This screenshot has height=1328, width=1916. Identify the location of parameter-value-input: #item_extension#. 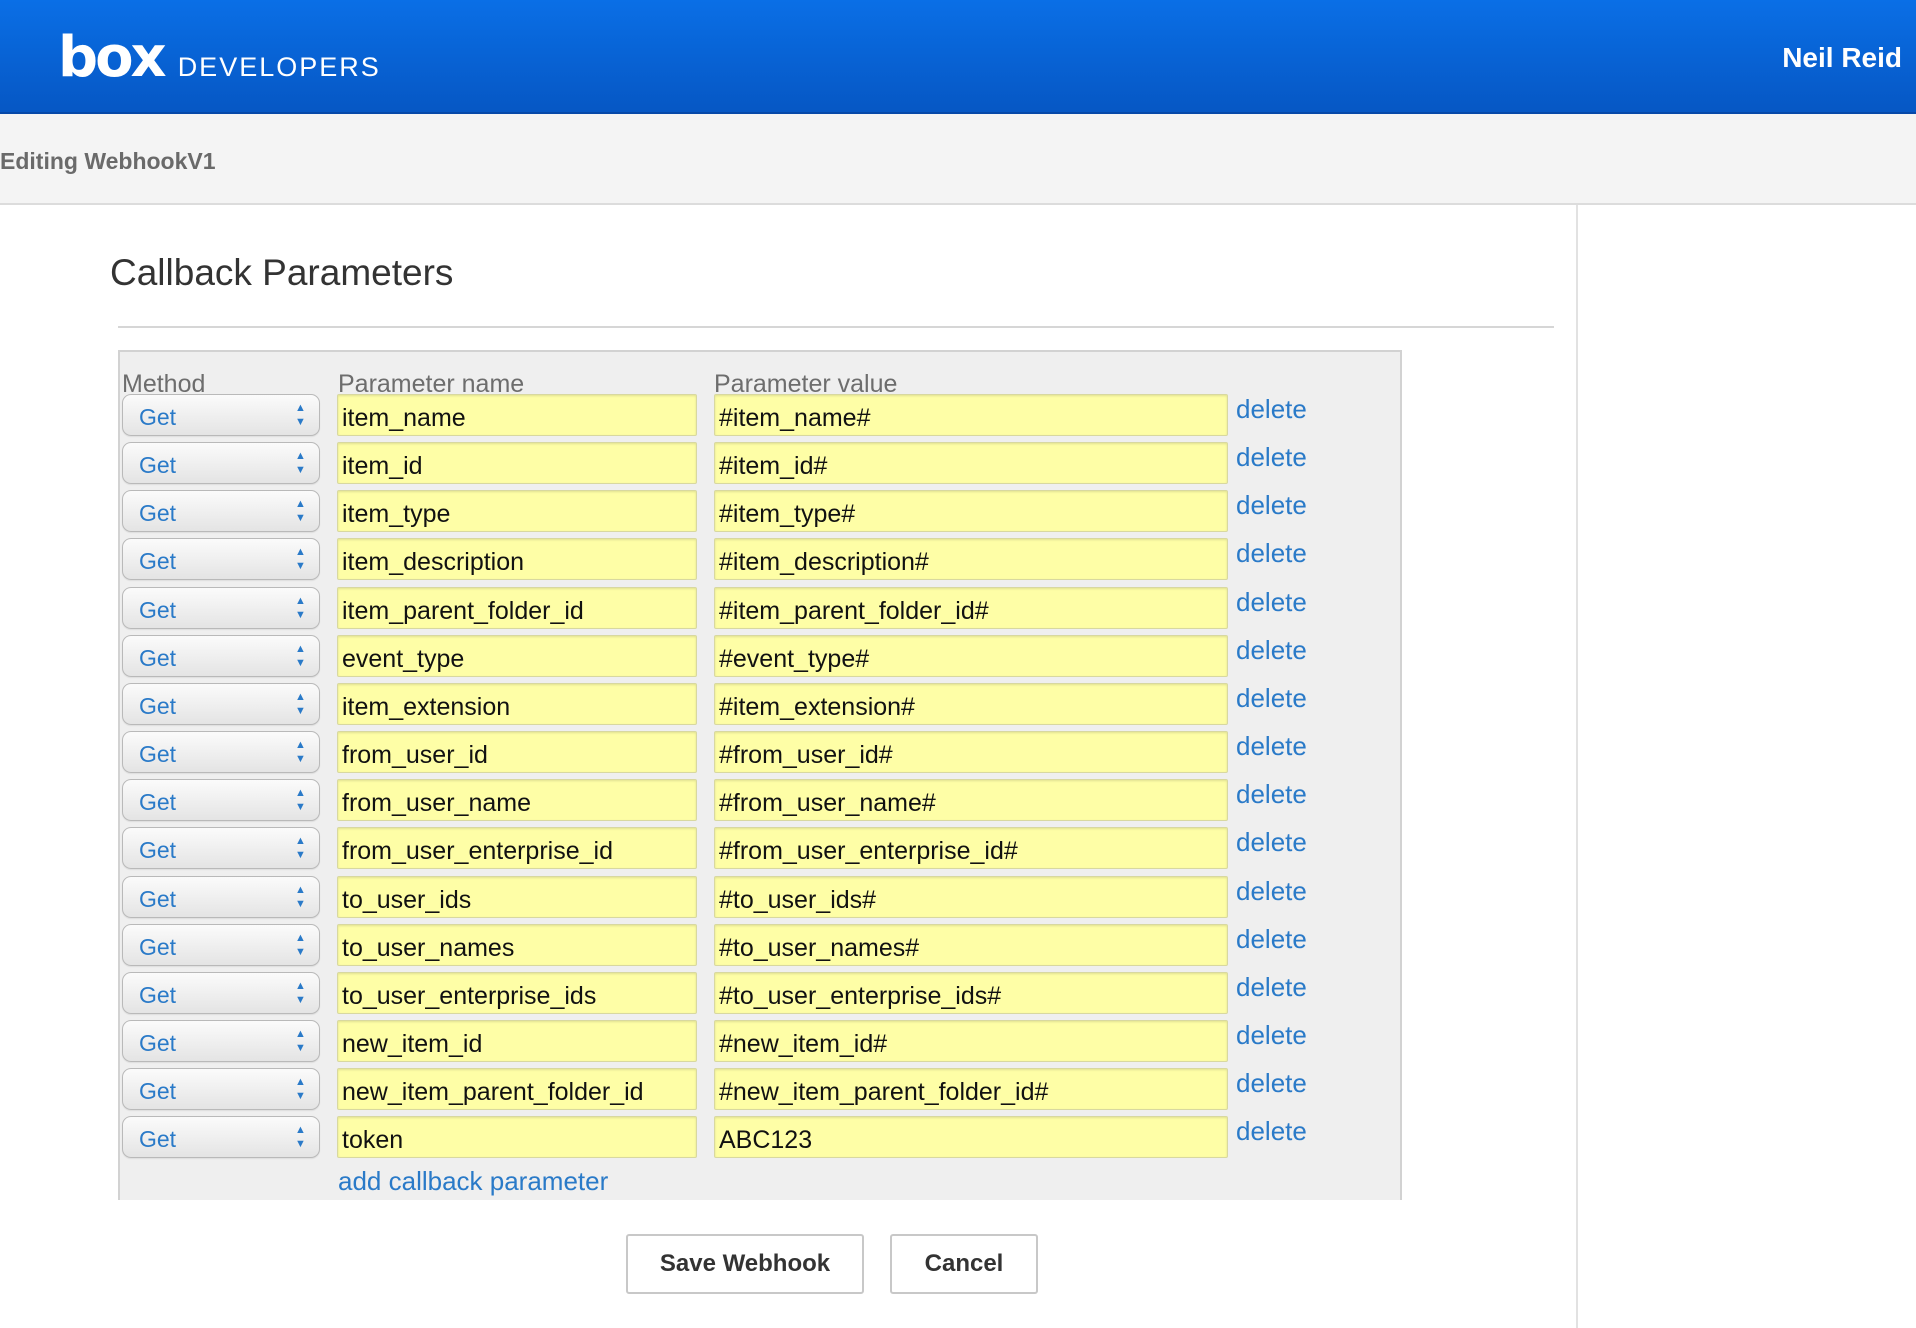
(971, 703).